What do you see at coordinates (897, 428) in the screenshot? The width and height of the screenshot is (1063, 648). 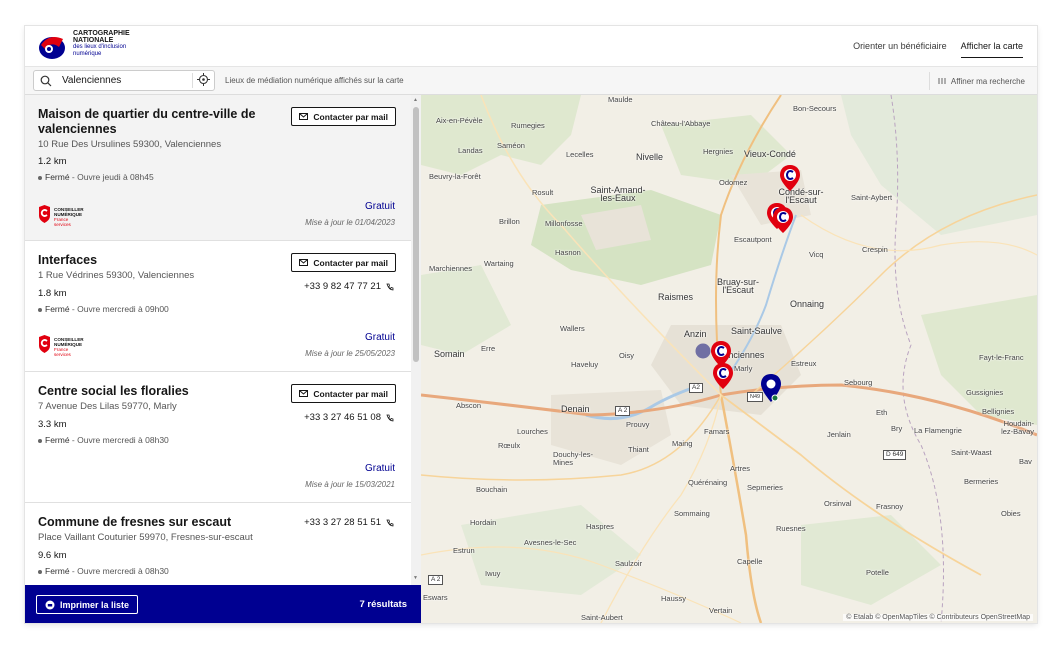 I see `map-place: Bry` at bounding box center [897, 428].